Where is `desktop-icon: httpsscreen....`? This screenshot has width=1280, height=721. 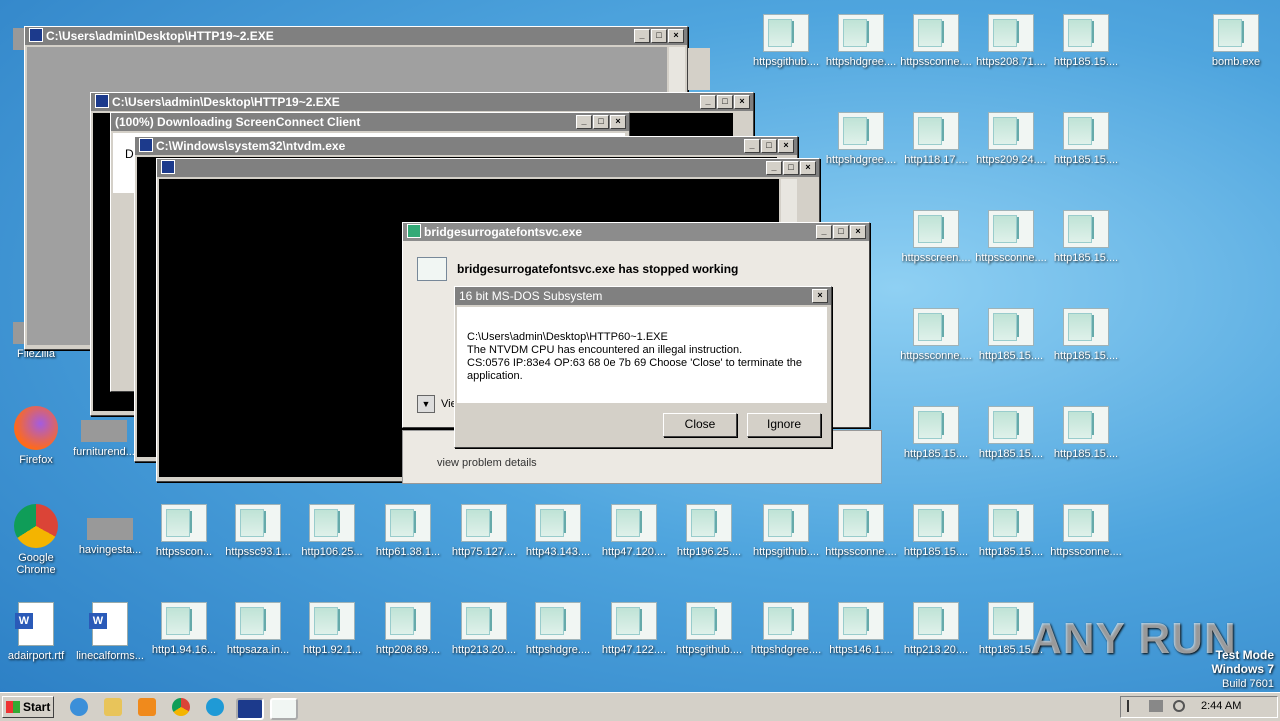
desktop-icon: httpsscreen.... is located at coordinates (936, 237).